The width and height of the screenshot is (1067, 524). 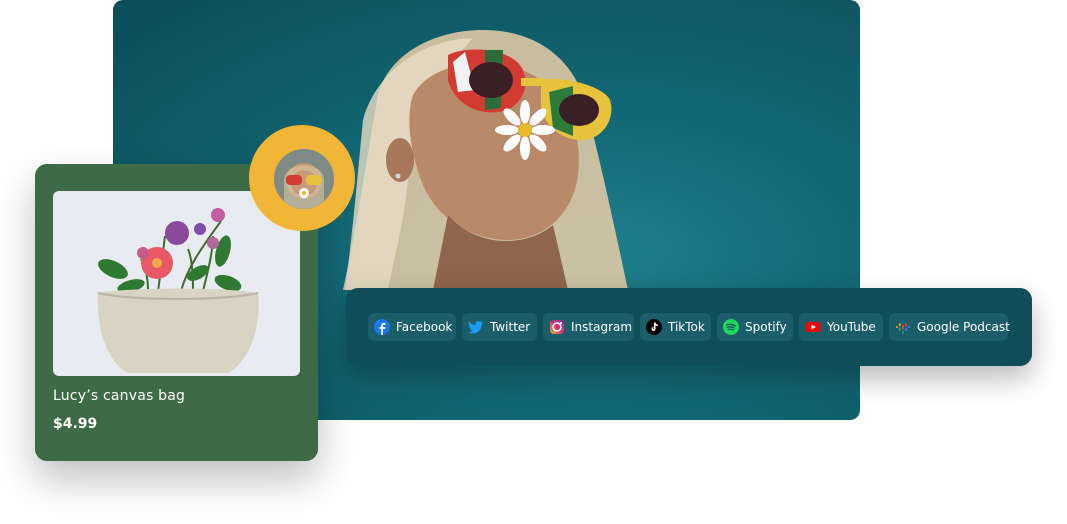 I want to click on social-link-label: Spotify, so click(x=766, y=327).